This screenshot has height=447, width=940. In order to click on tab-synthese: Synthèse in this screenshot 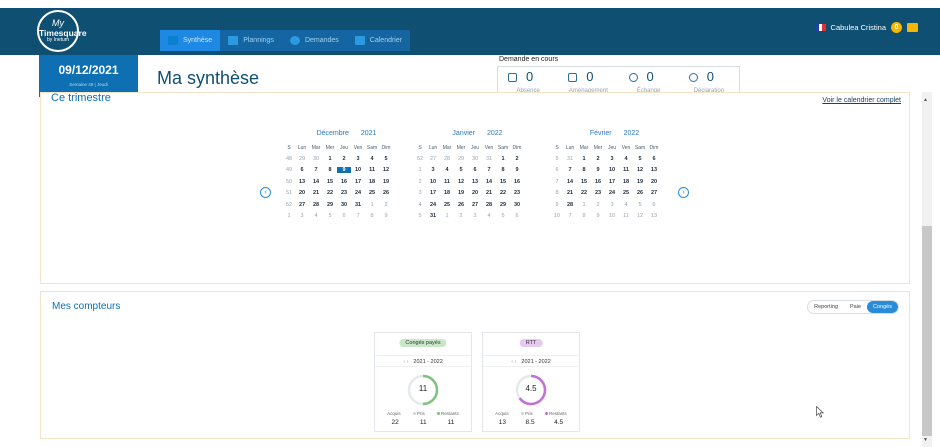, I will do `click(190, 40)`.